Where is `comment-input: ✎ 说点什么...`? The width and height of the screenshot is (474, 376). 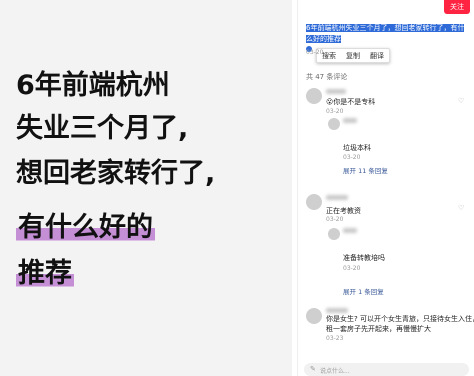
comment-input: ✎ 说点什么... is located at coordinates (386, 369).